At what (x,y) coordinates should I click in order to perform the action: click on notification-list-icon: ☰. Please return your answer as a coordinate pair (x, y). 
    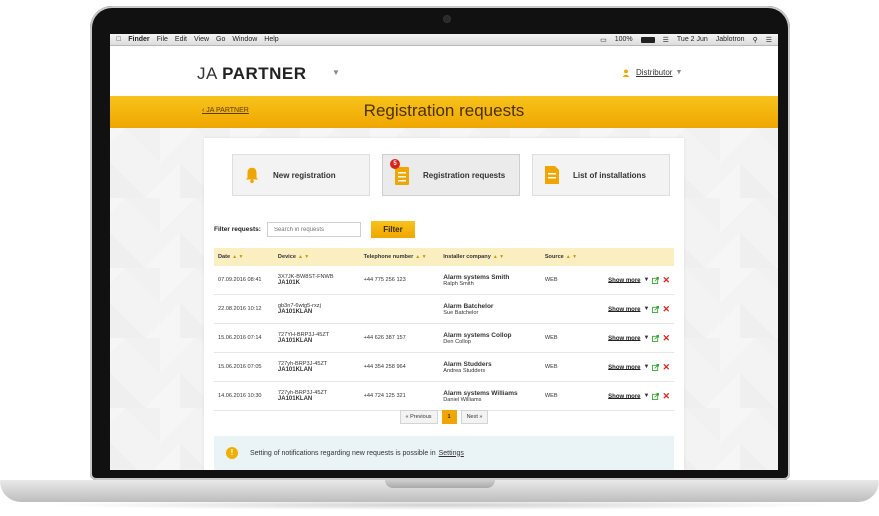
    Looking at the image, I should click on (769, 40).